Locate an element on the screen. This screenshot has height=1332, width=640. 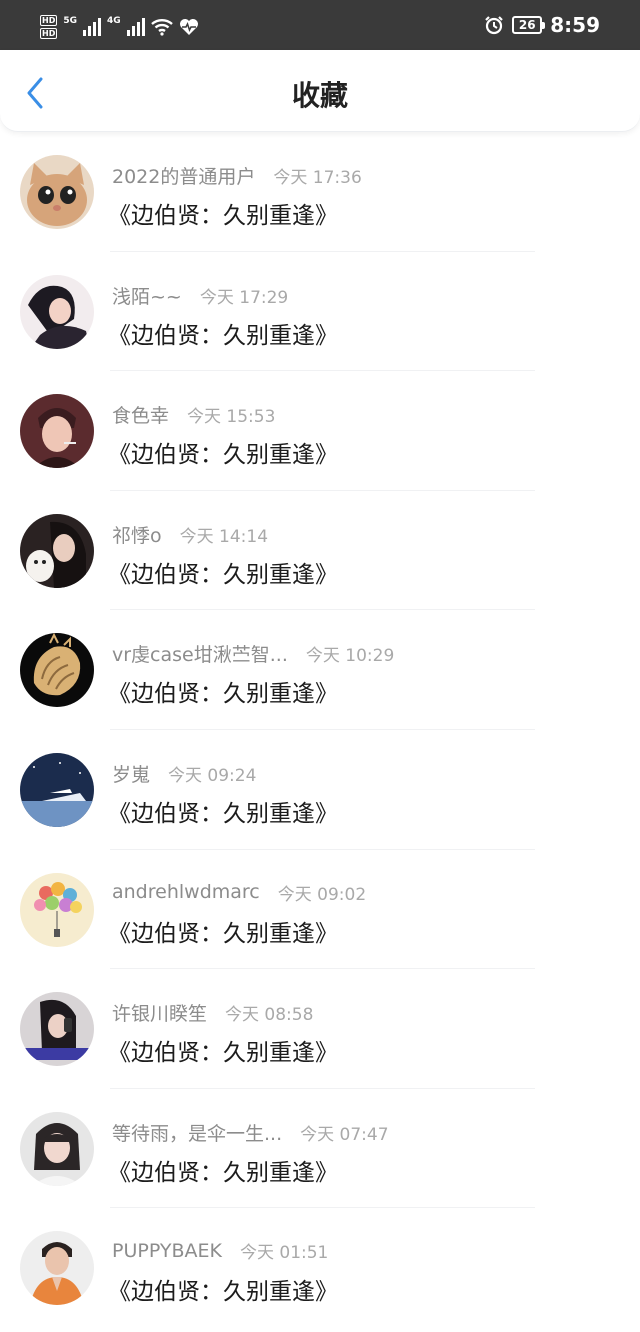
list-item: 岁嵬 今天 09:24 《边伯贤：久别重逢》 is located at coordinates (320, 790).